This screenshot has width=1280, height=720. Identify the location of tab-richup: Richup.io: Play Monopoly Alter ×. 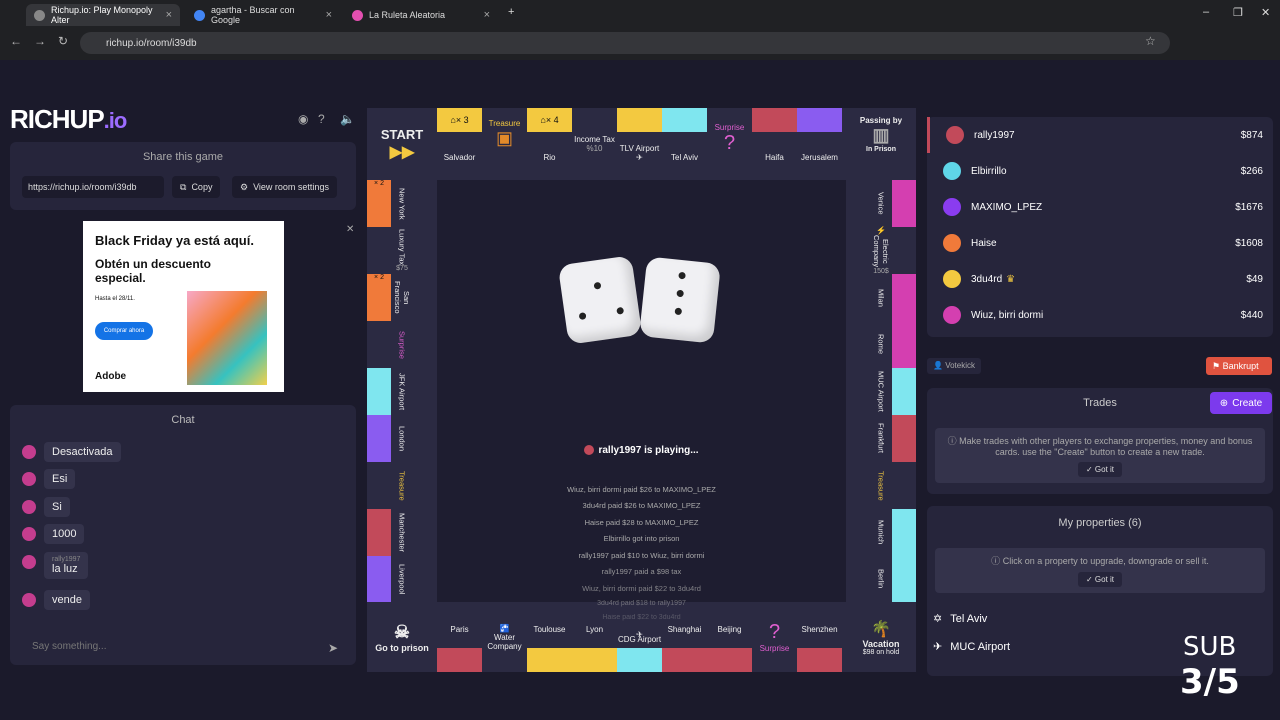
(103, 15).